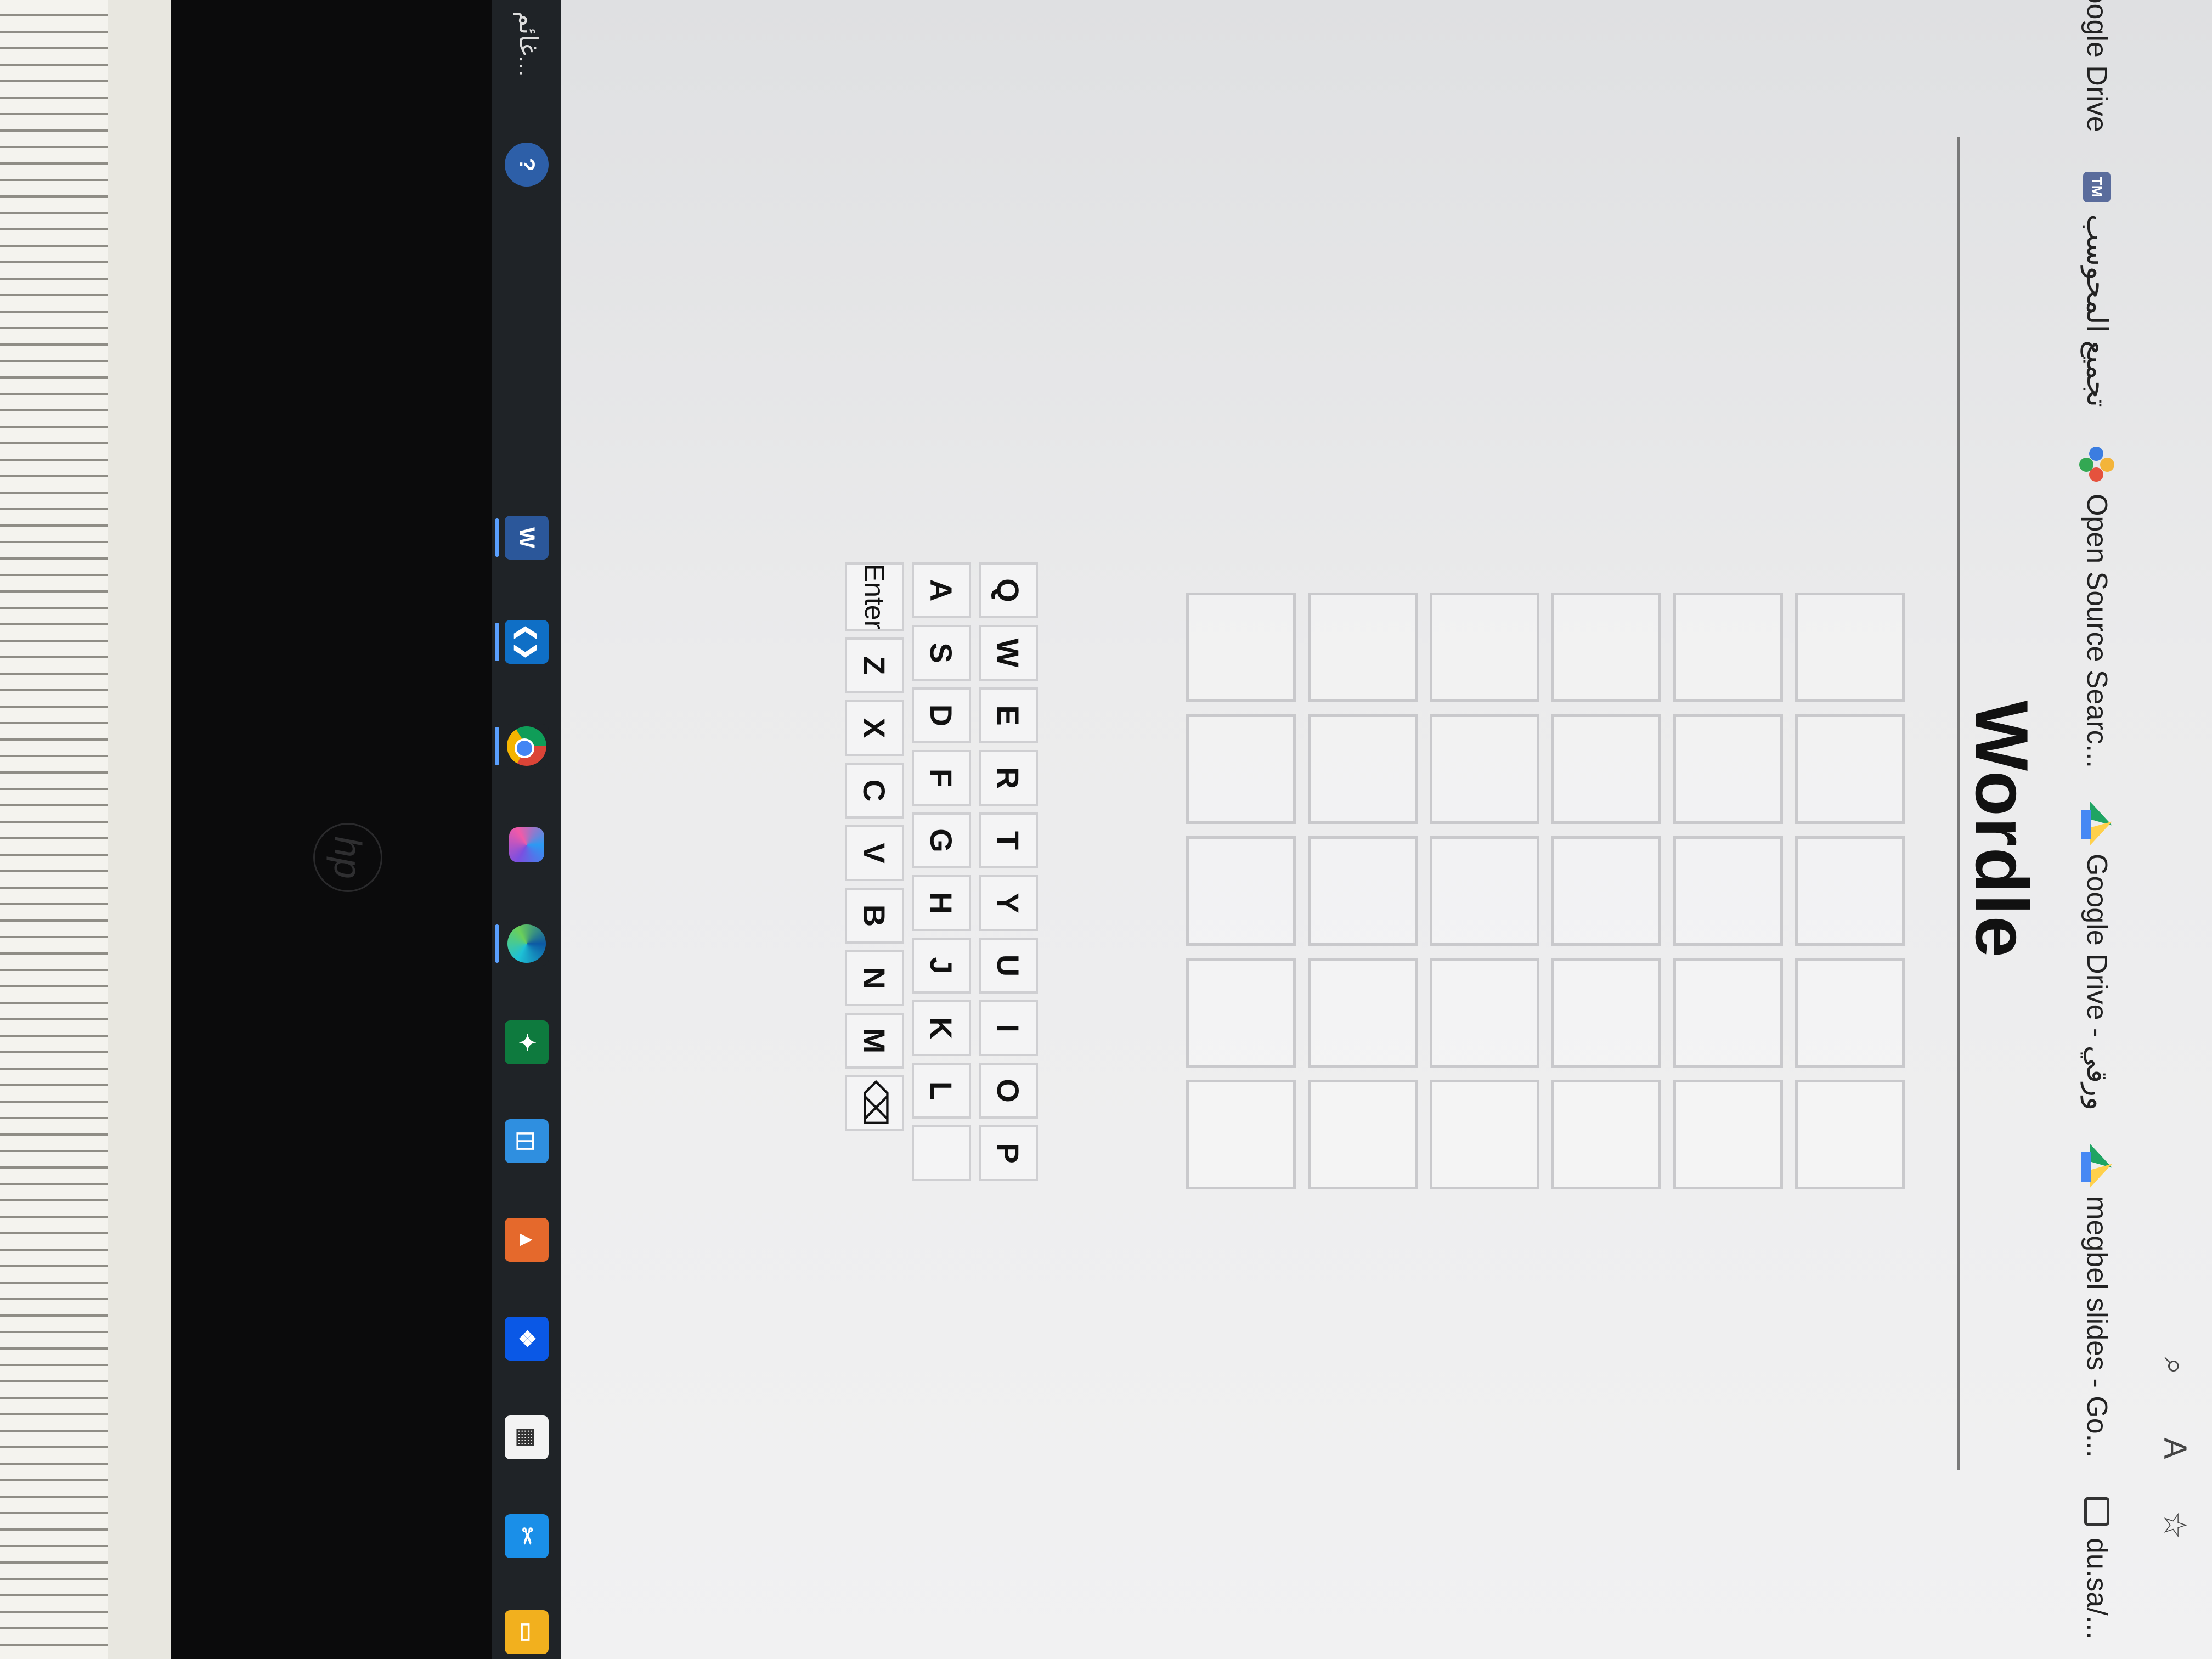 This screenshot has height=1659, width=2212. I want to click on copilot-icon, so click(527, 845).